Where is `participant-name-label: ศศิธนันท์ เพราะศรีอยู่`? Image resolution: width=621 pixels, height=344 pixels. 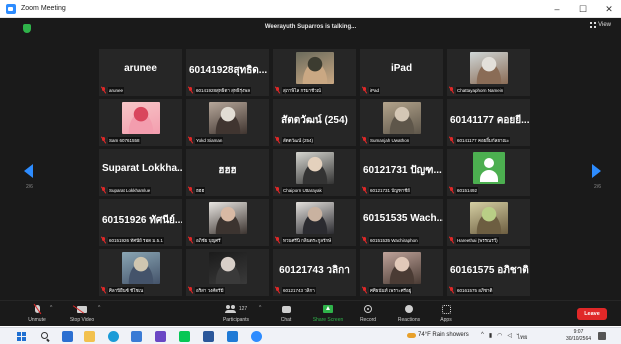 participant-name-label: ศศิธนันท์ เพราะศรีอยู่ is located at coordinates (401, 290).